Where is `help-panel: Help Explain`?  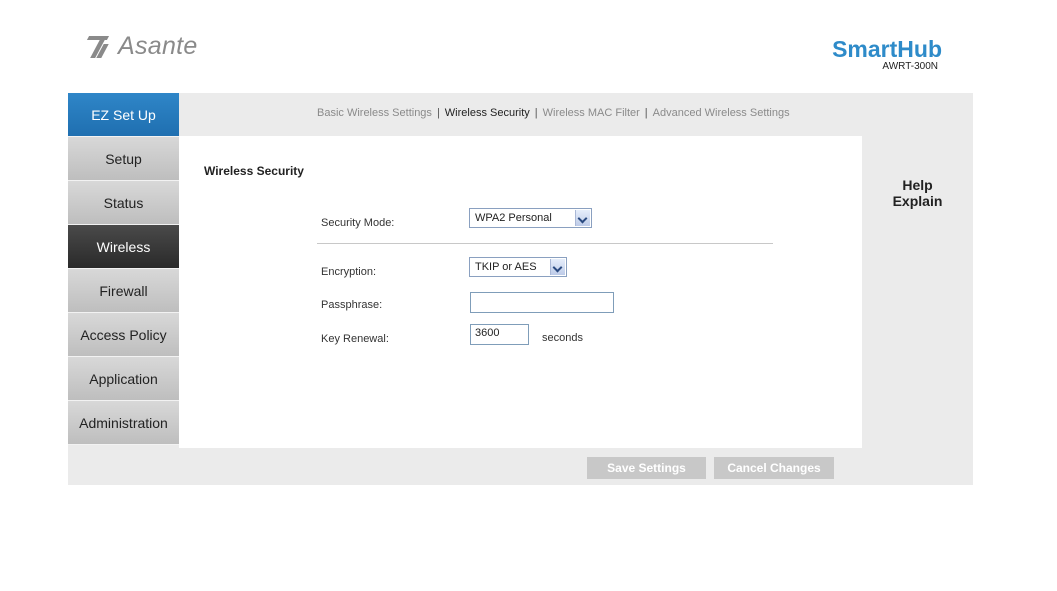 help-panel: Help Explain is located at coordinates (917, 193).